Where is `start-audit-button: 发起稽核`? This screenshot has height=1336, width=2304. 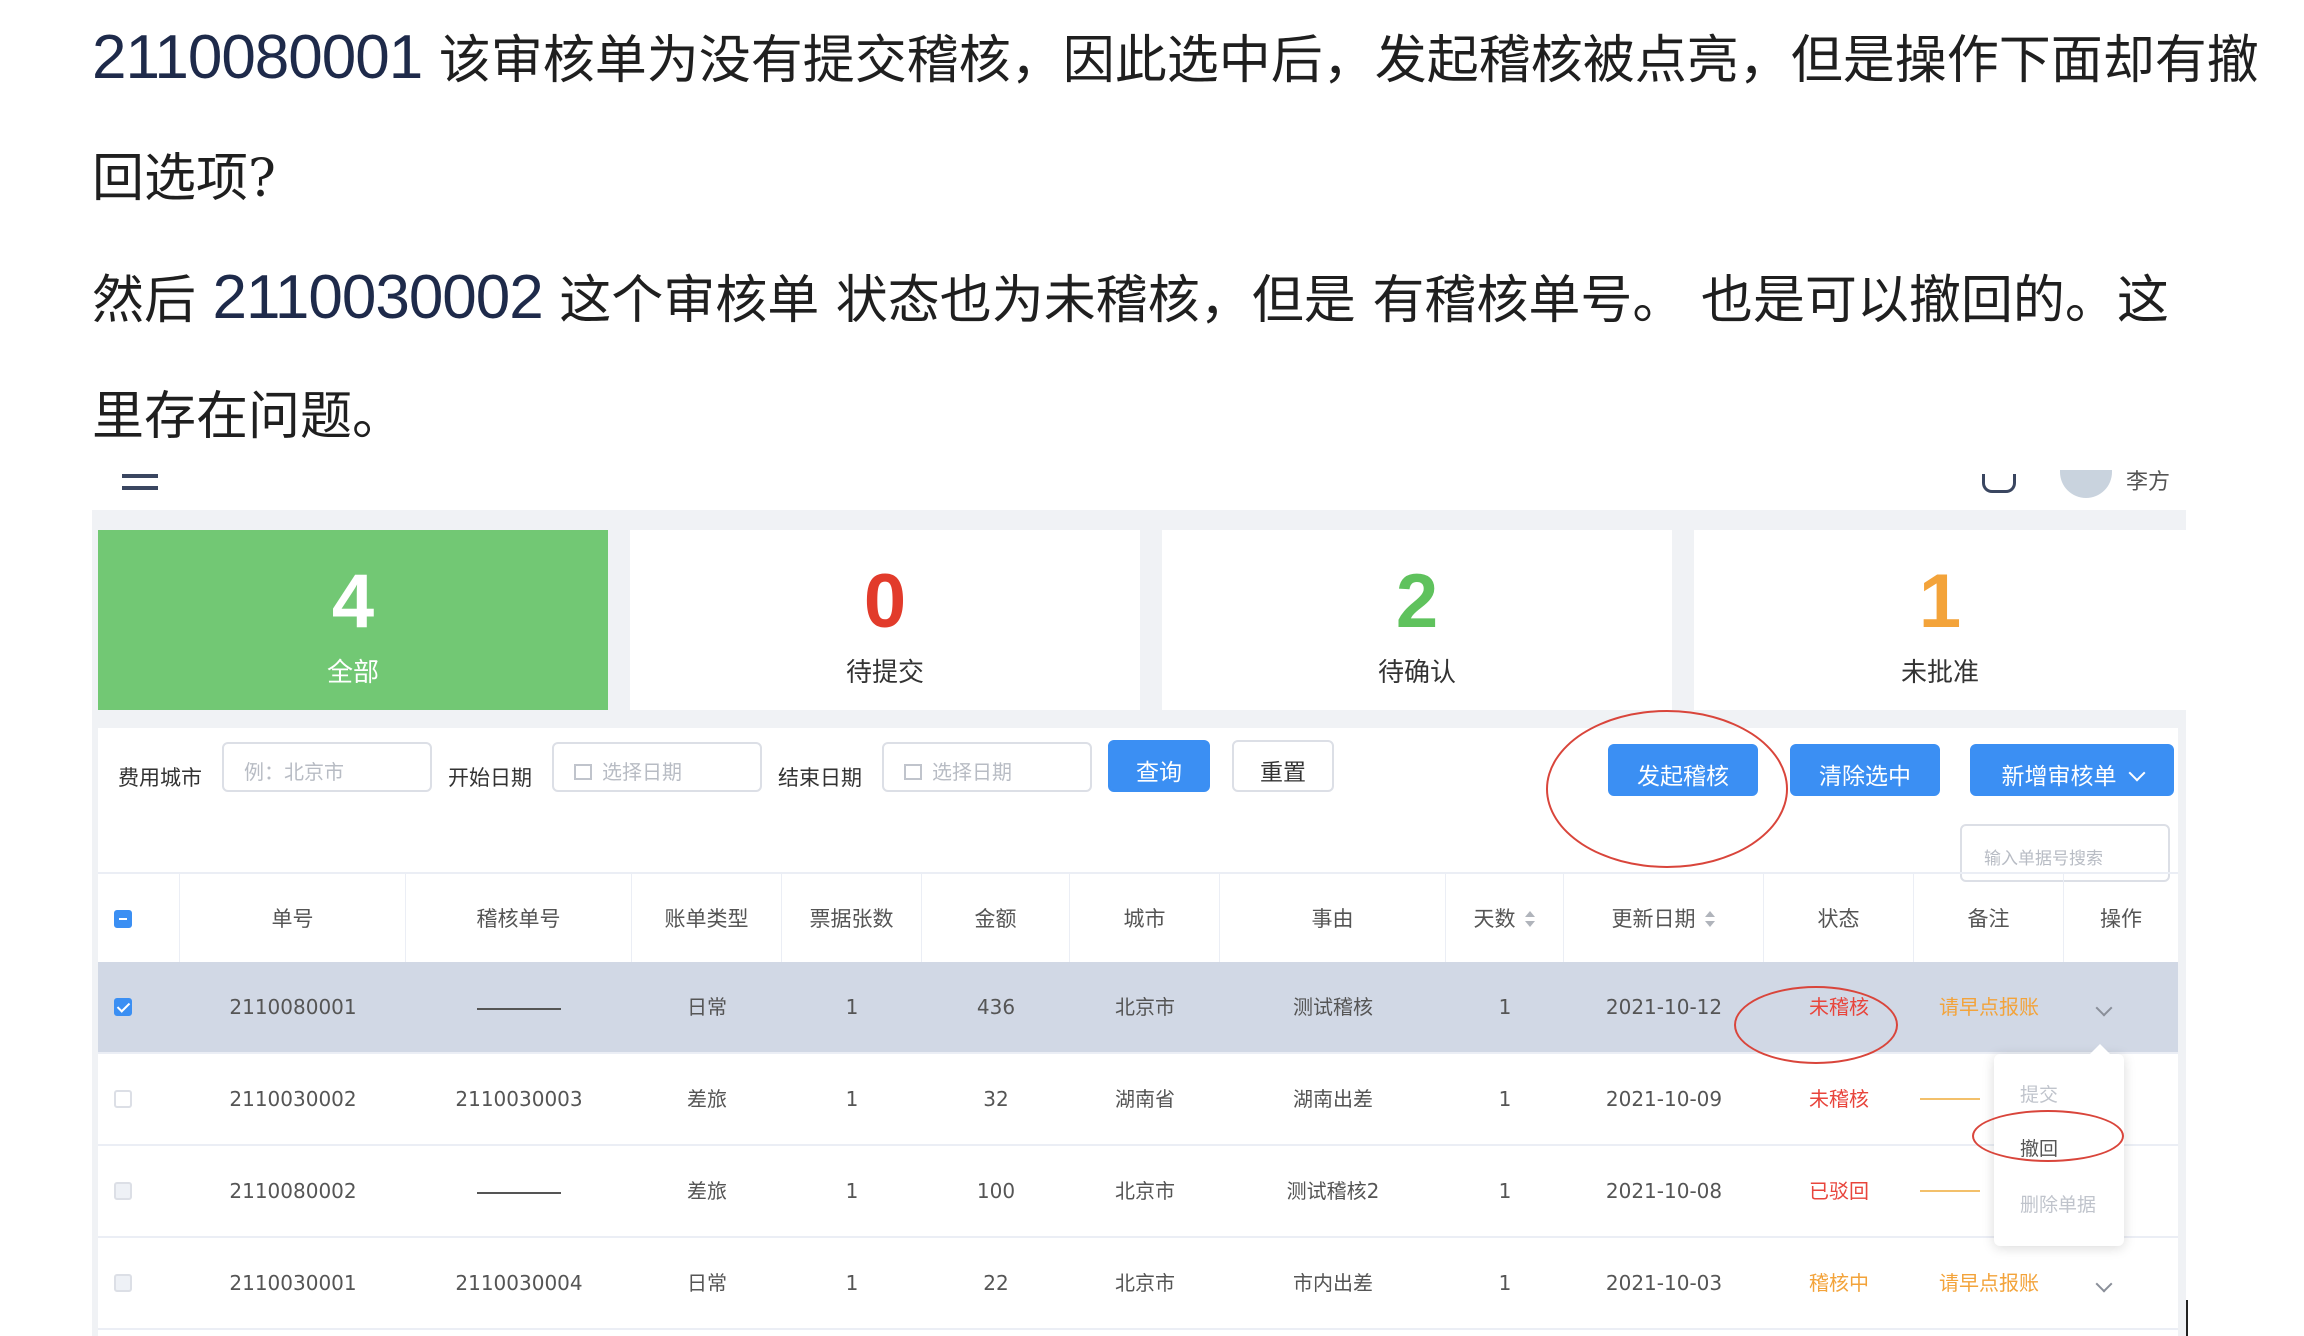 start-audit-button: 发起稽核 is located at coordinates (1683, 770).